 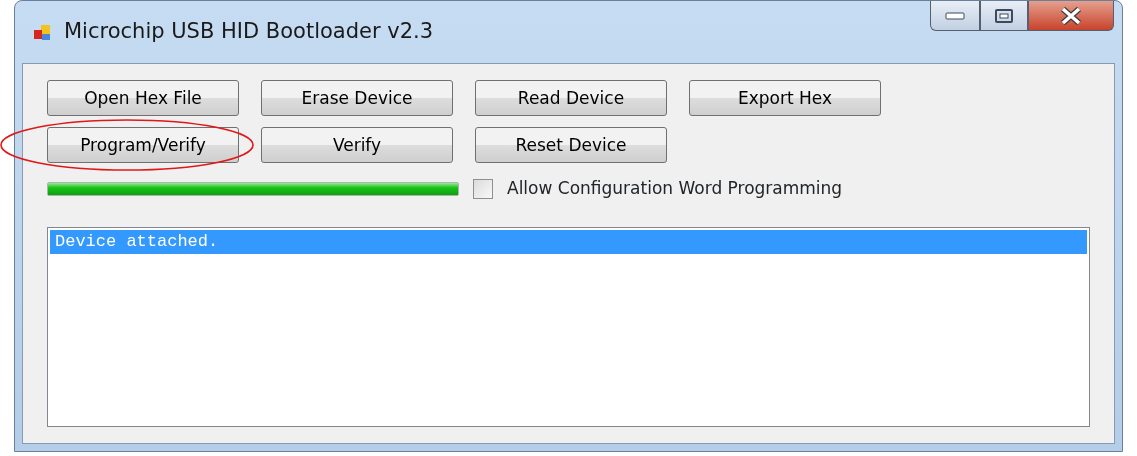 I want to click on action-button: Open Hex File, so click(x=143, y=98).